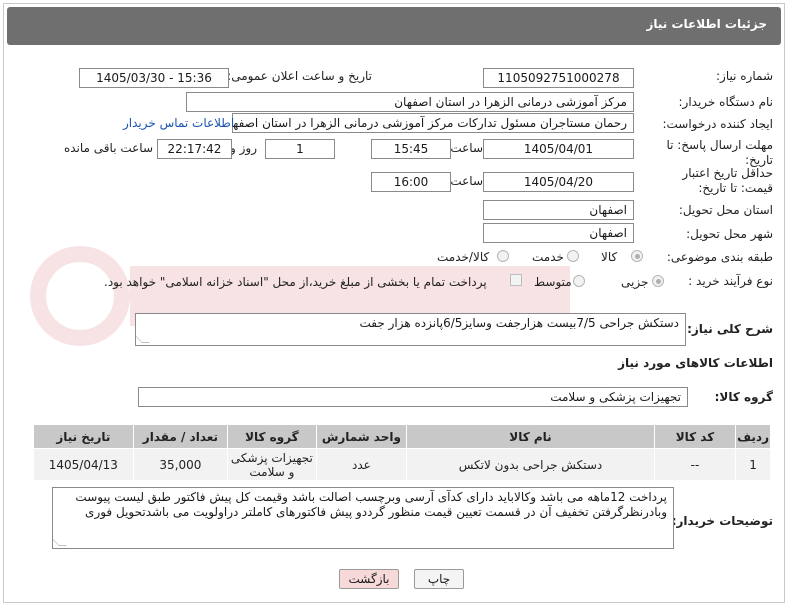 The width and height of the screenshot is (788, 606). What do you see at coordinates (503, 256) in the screenshot?
I see `category-radio-goods-service` at bounding box center [503, 256].